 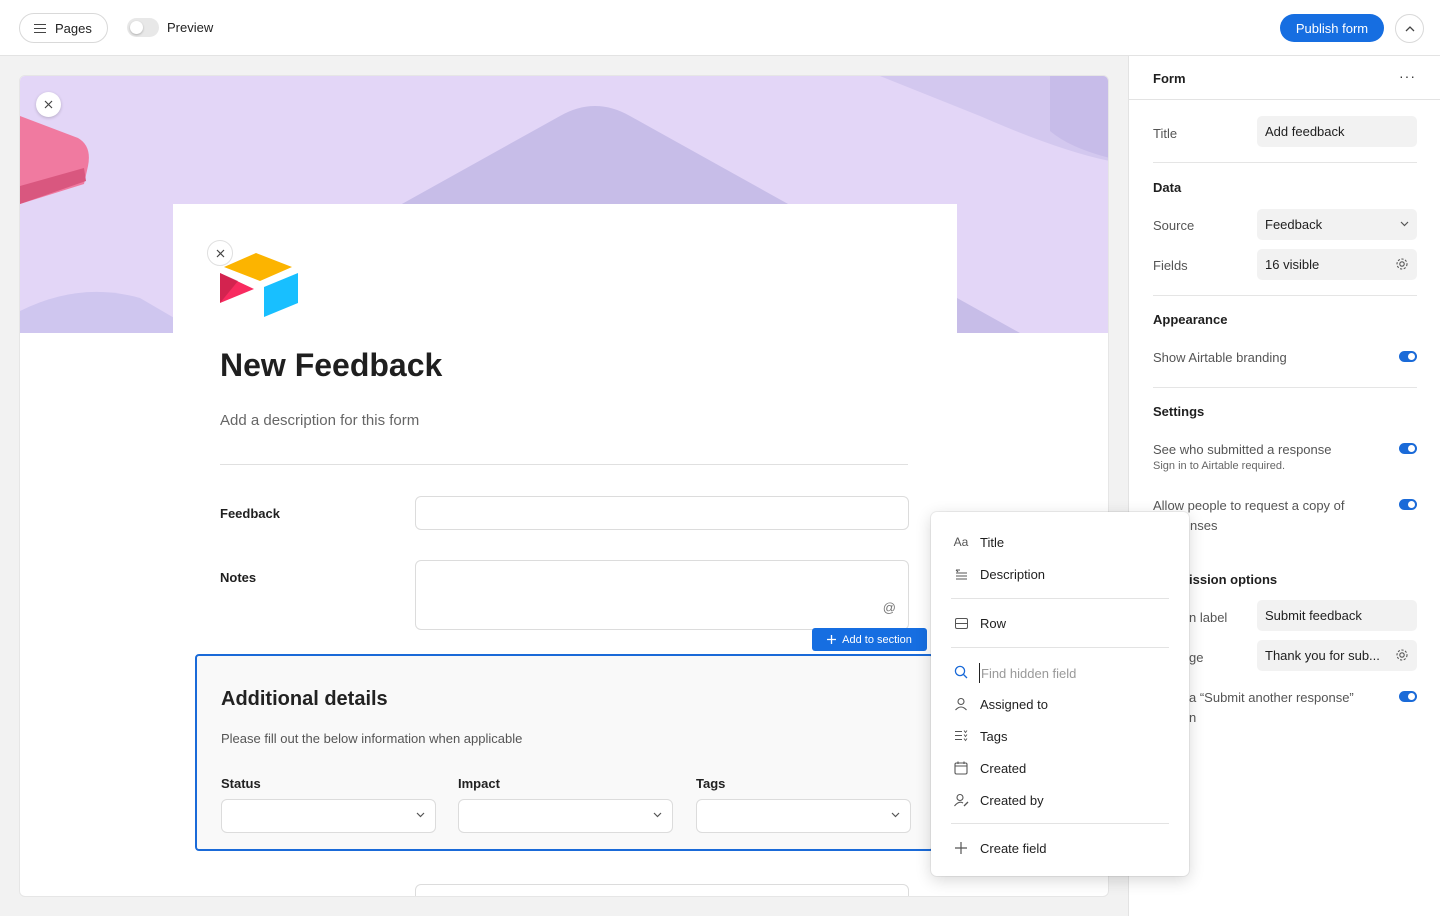 What do you see at coordinates (961, 704) in the screenshot?
I see `user-icon` at bounding box center [961, 704].